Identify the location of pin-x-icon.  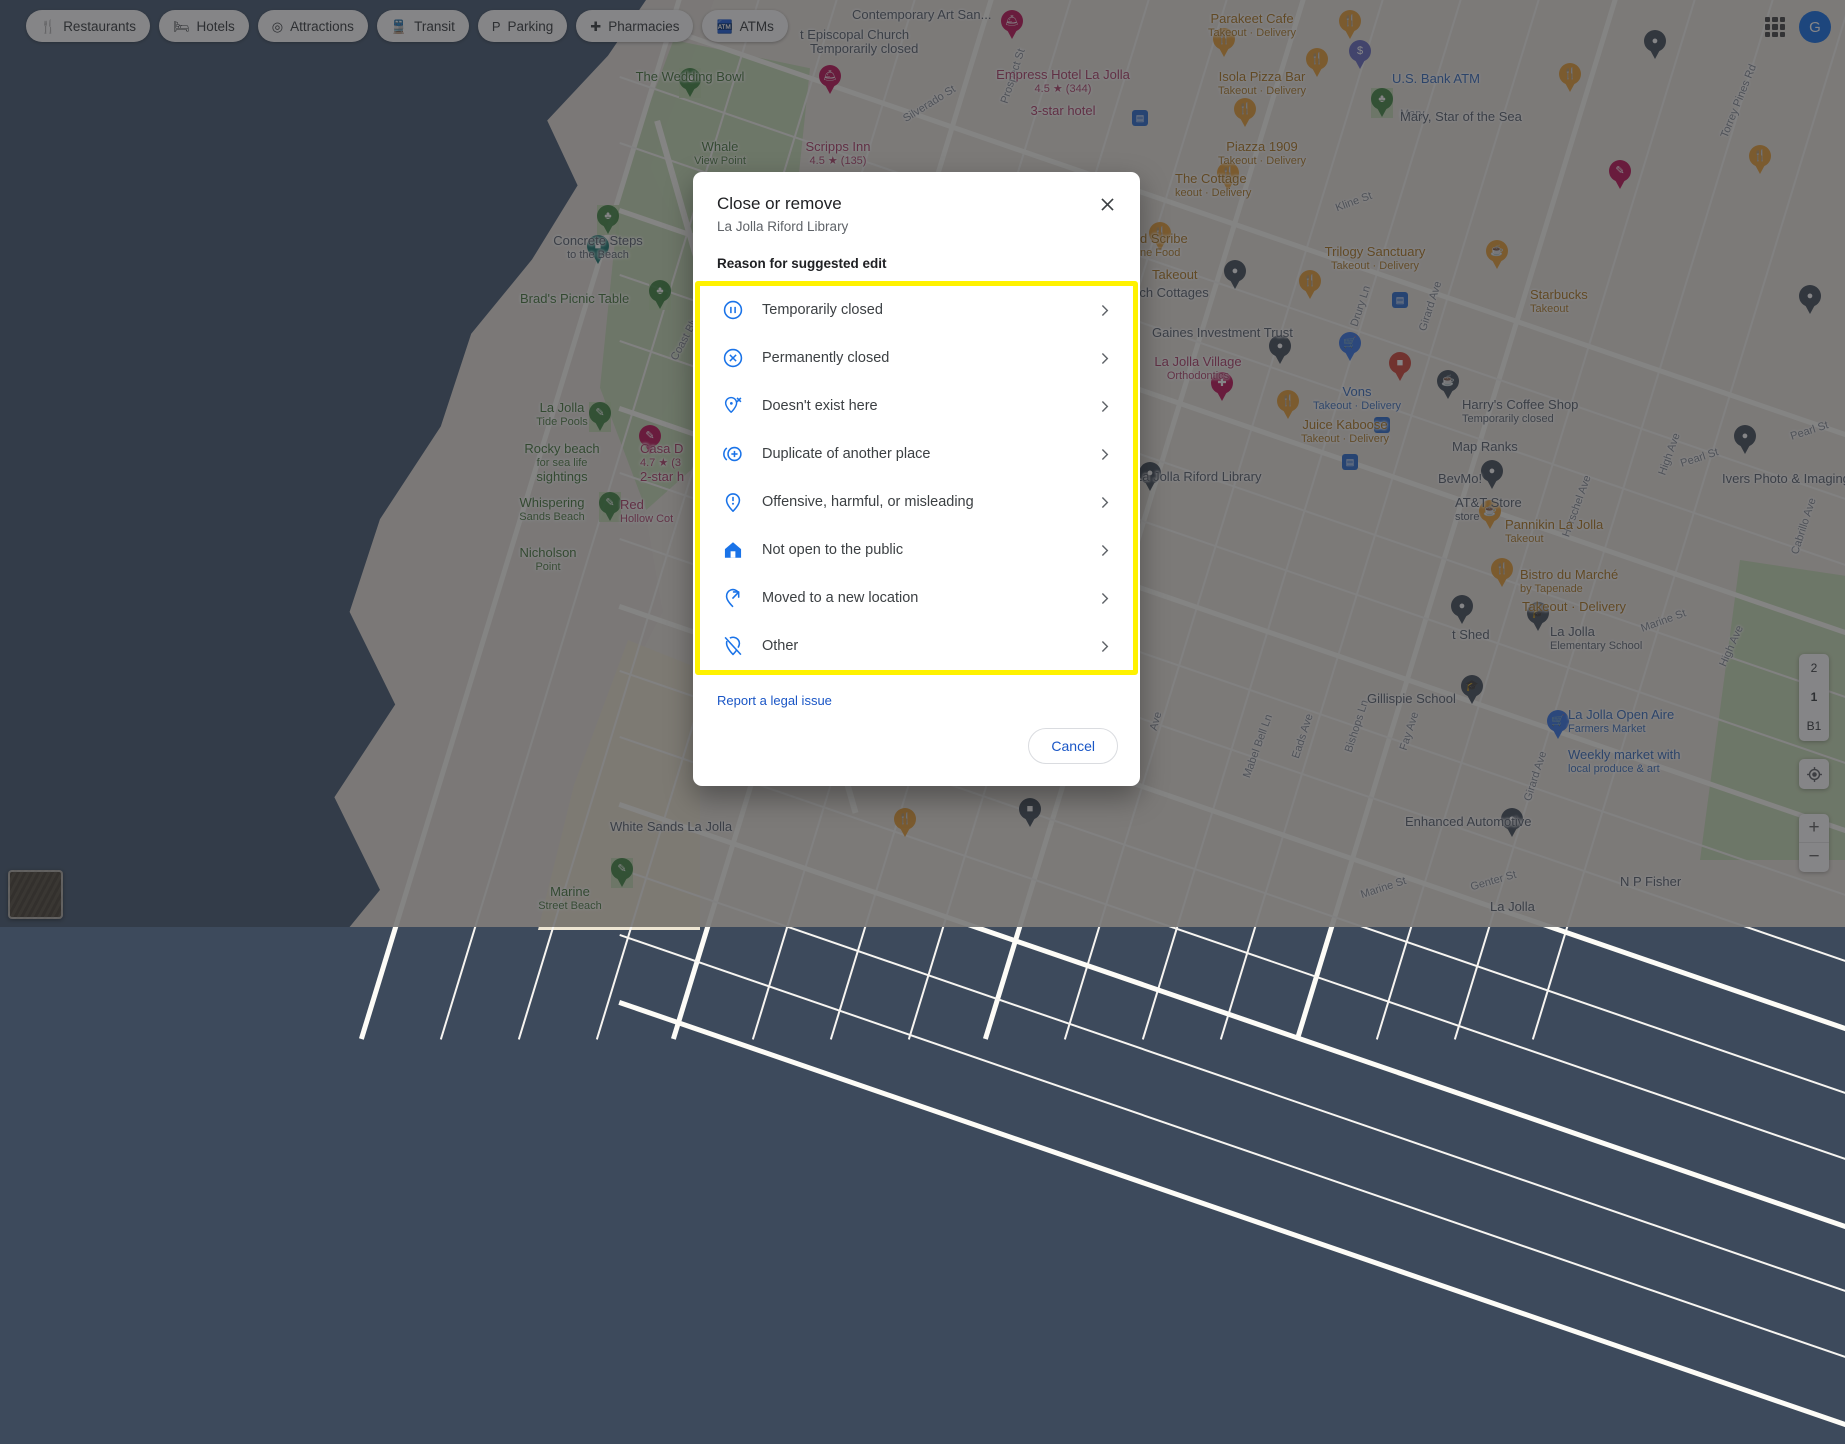
(733, 406).